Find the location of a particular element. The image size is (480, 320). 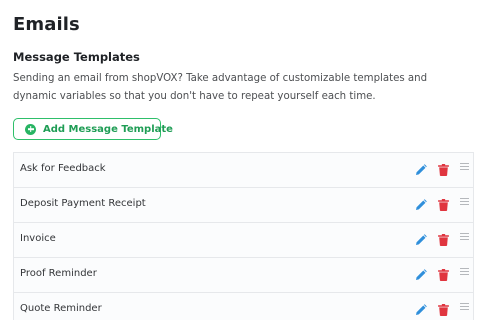

add-message-template-button: Add Message Template is located at coordinates (93, 129).